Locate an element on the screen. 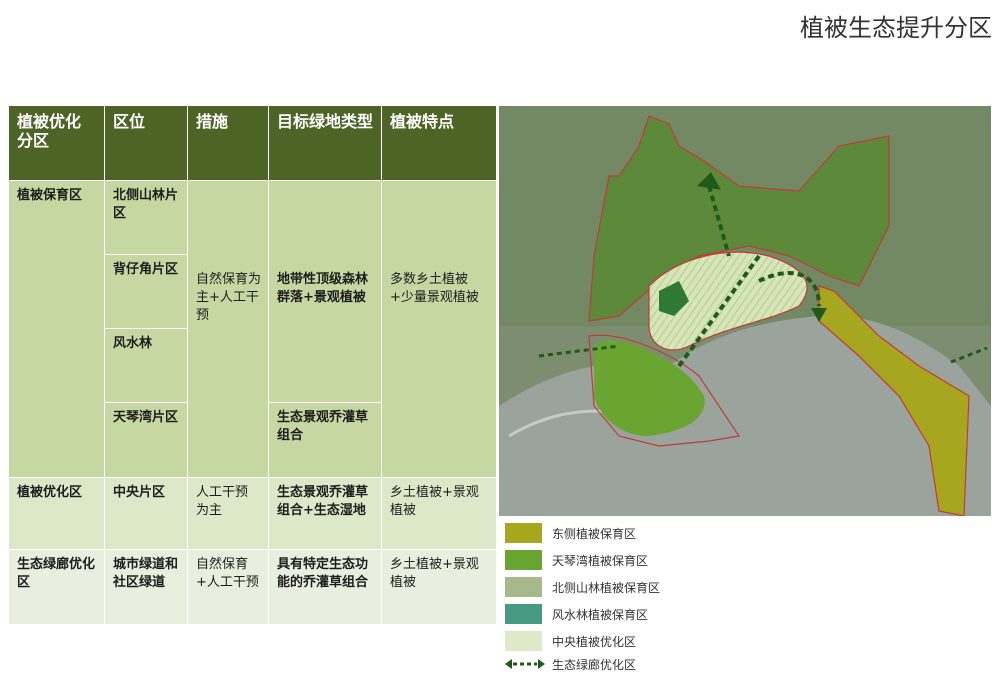  dashed-double-arrow-icon is located at coordinates (525, 664).